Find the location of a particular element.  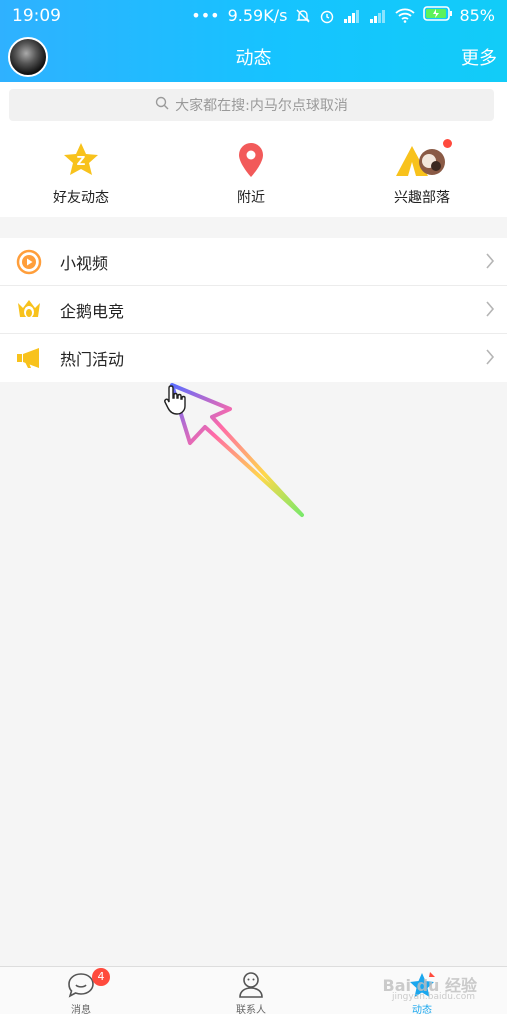

quick-entry-tribe: 兴趣部落 is located at coordinates (422, 172).